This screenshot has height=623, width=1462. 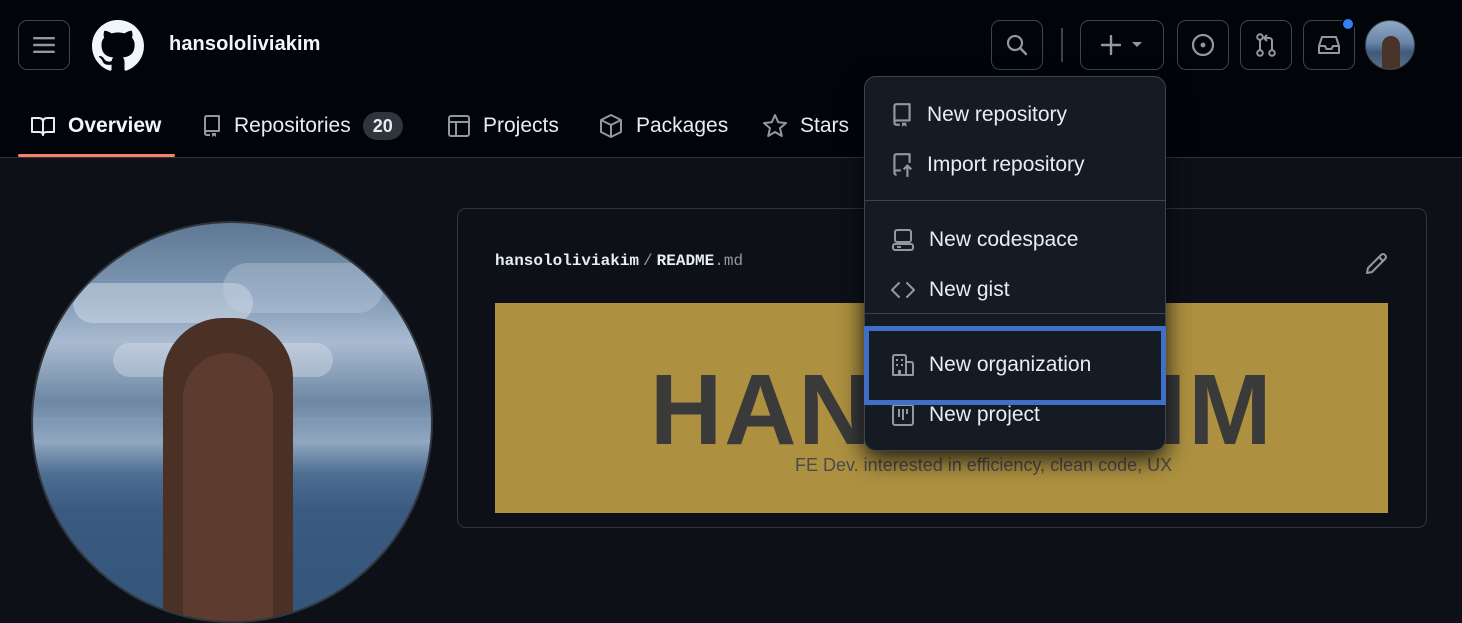 What do you see at coordinates (775, 125) in the screenshot?
I see `star-icon` at bounding box center [775, 125].